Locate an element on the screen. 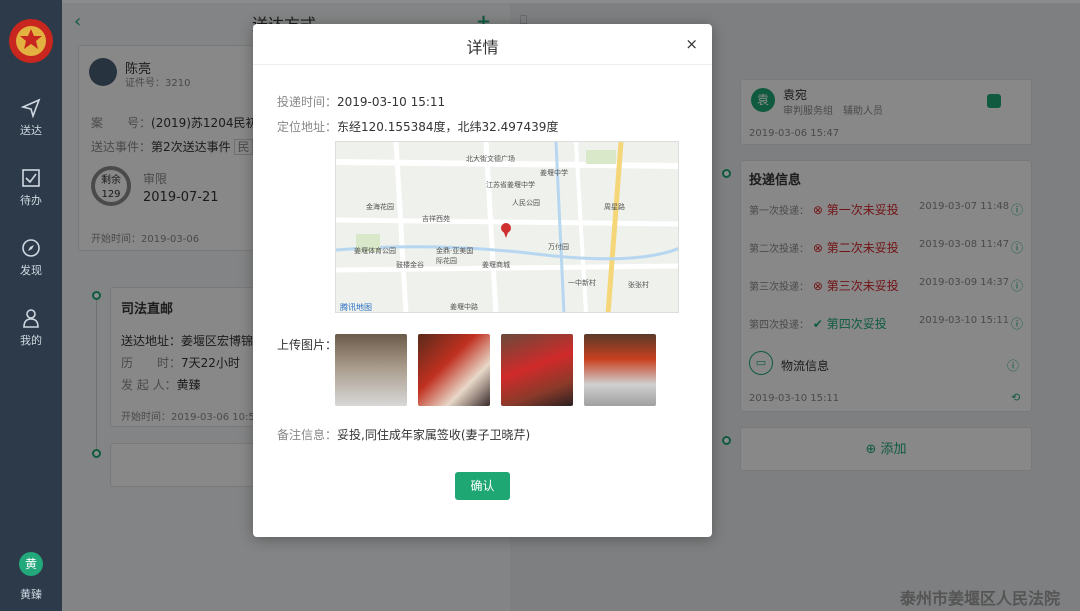 The height and width of the screenshot is (611, 1080). close-icon: × is located at coordinates (691, 44).